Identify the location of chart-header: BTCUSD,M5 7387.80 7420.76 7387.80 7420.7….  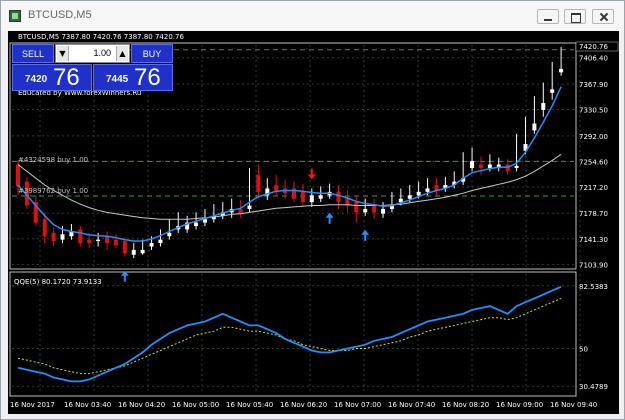
(101, 37).